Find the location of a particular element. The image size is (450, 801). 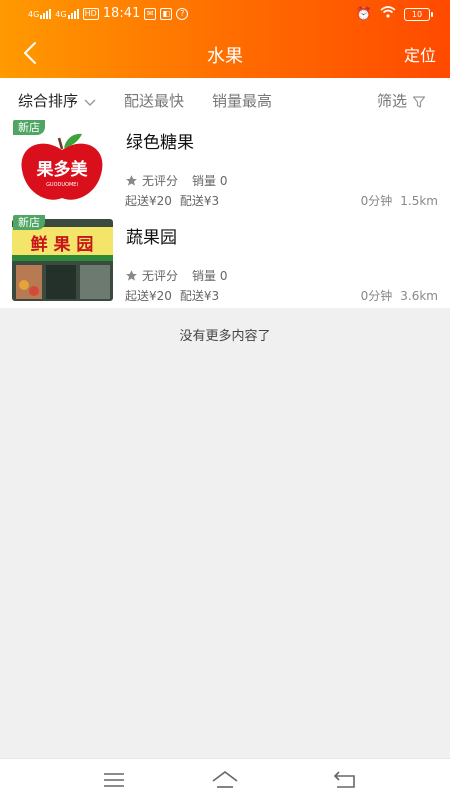

menu-icon is located at coordinates (114, 780).